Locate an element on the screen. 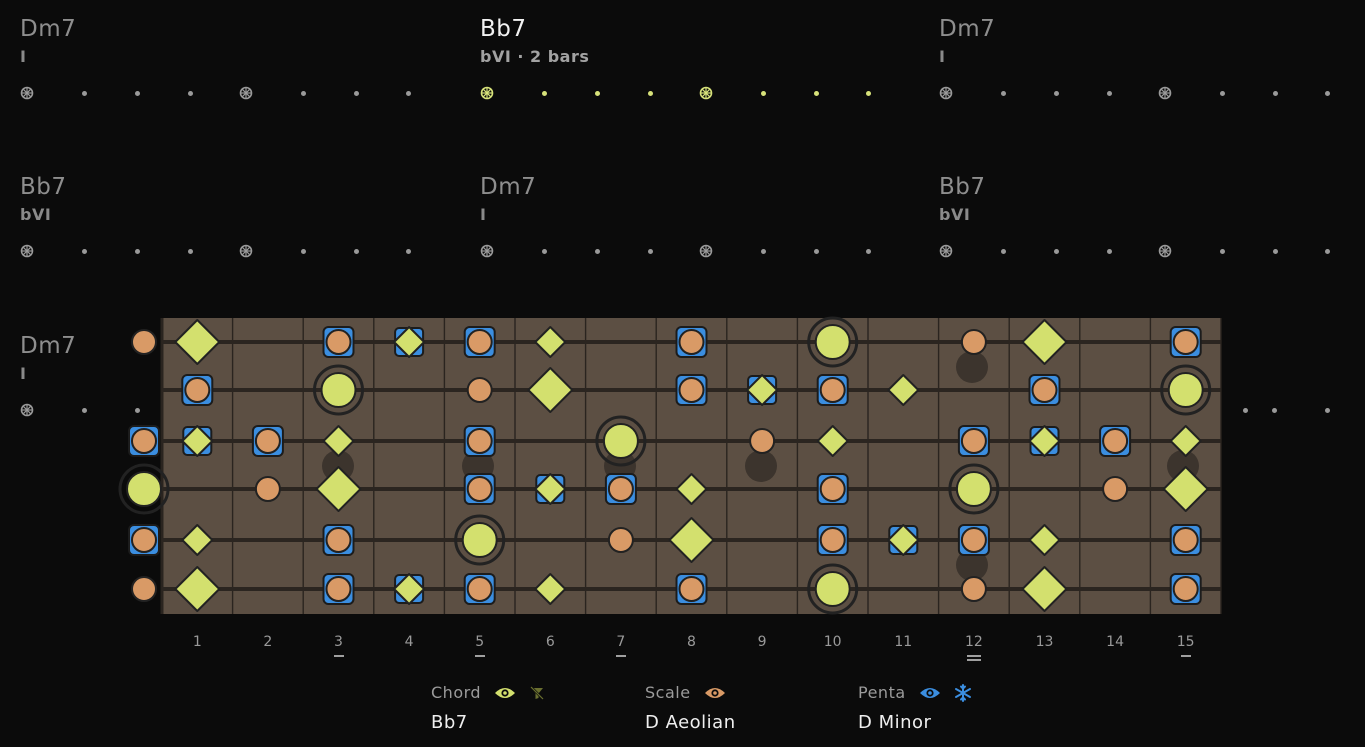 The image size is (1365, 747). fret-number: 6 is located at coordinates (550, 642).